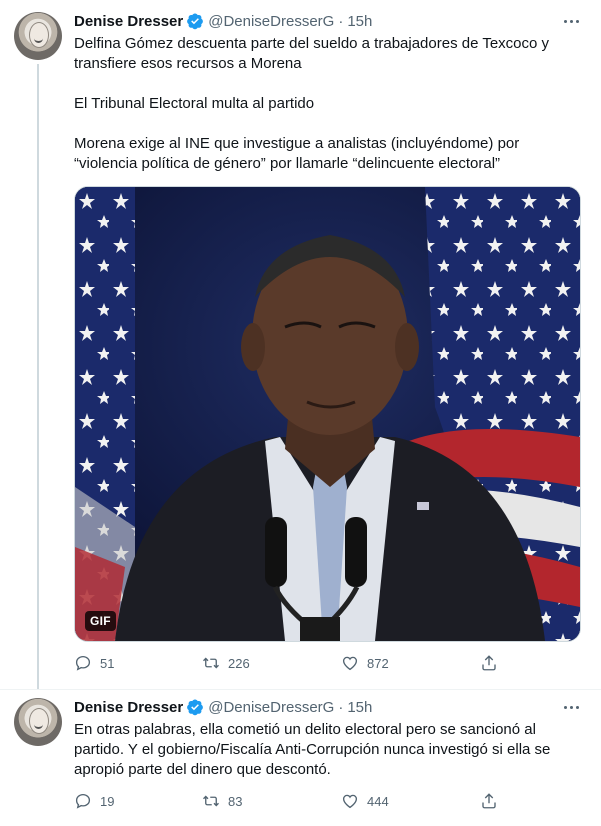  I want to click on reply-count: 19, so click(107, 801).